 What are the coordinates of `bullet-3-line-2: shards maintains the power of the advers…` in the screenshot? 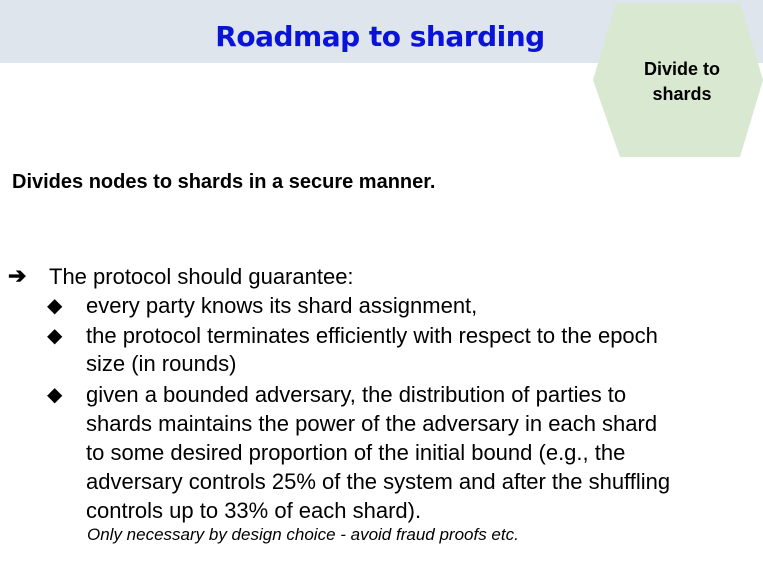 It's located at (372, 423).